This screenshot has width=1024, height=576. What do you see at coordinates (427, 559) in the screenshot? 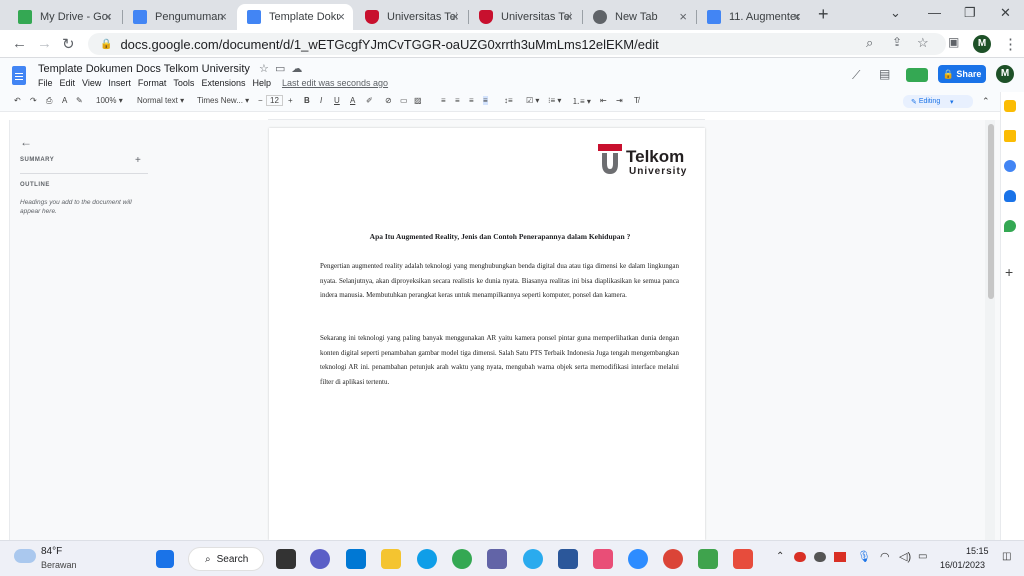
I see `edge-icon` at bounding box center [427, 559].